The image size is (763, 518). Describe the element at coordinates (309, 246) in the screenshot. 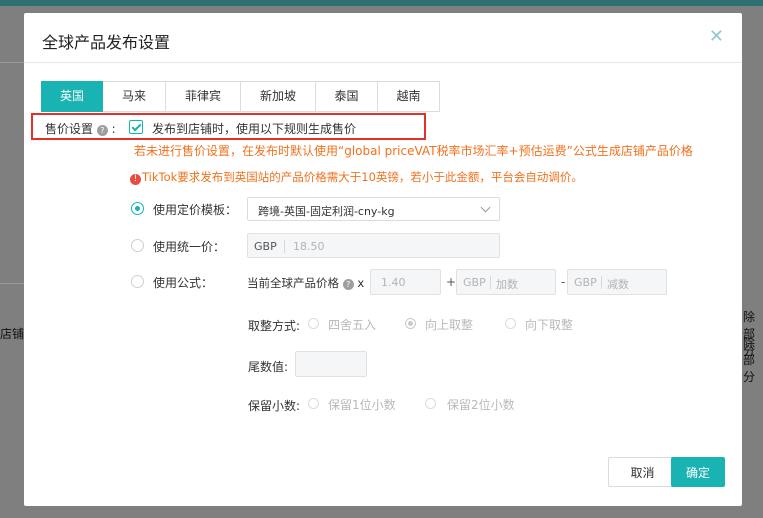

I see `unified-price-placeholder: 18.50` at that location.